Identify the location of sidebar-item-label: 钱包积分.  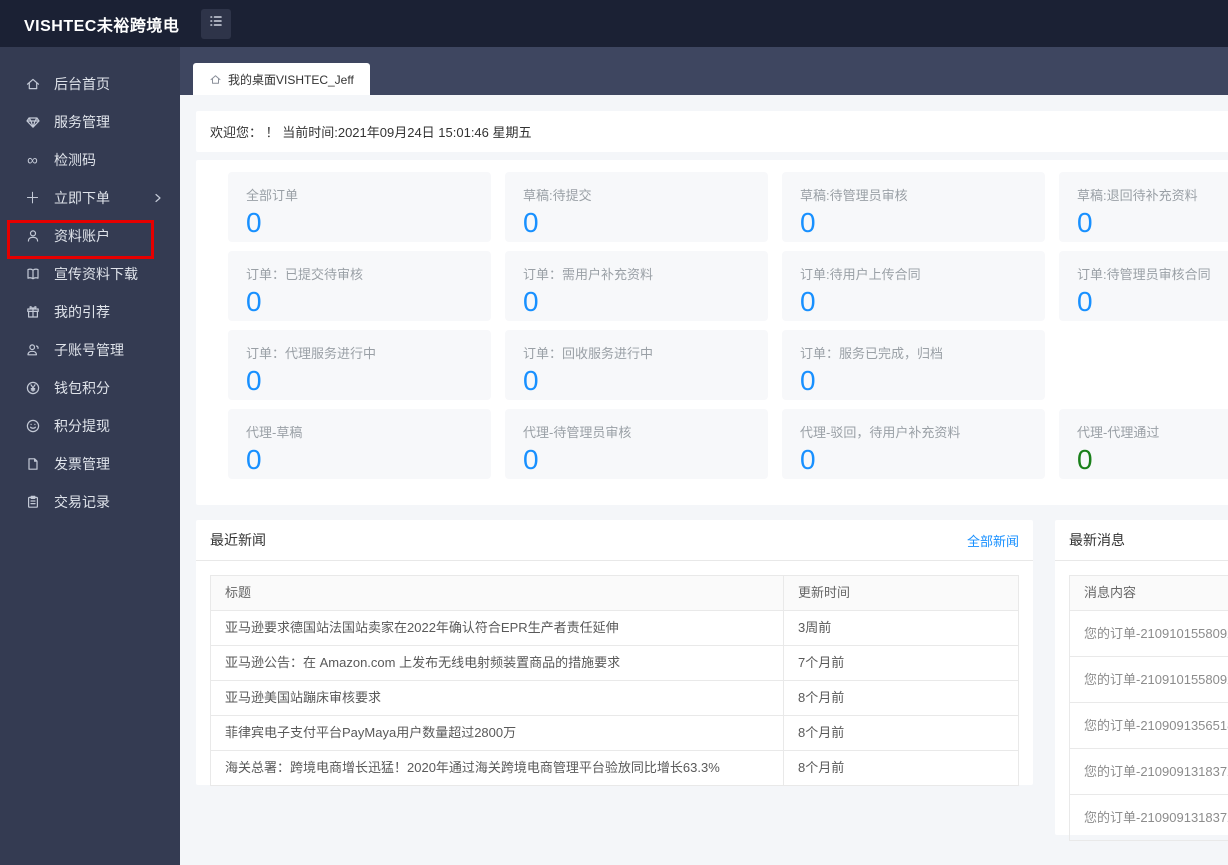
(82, 388).